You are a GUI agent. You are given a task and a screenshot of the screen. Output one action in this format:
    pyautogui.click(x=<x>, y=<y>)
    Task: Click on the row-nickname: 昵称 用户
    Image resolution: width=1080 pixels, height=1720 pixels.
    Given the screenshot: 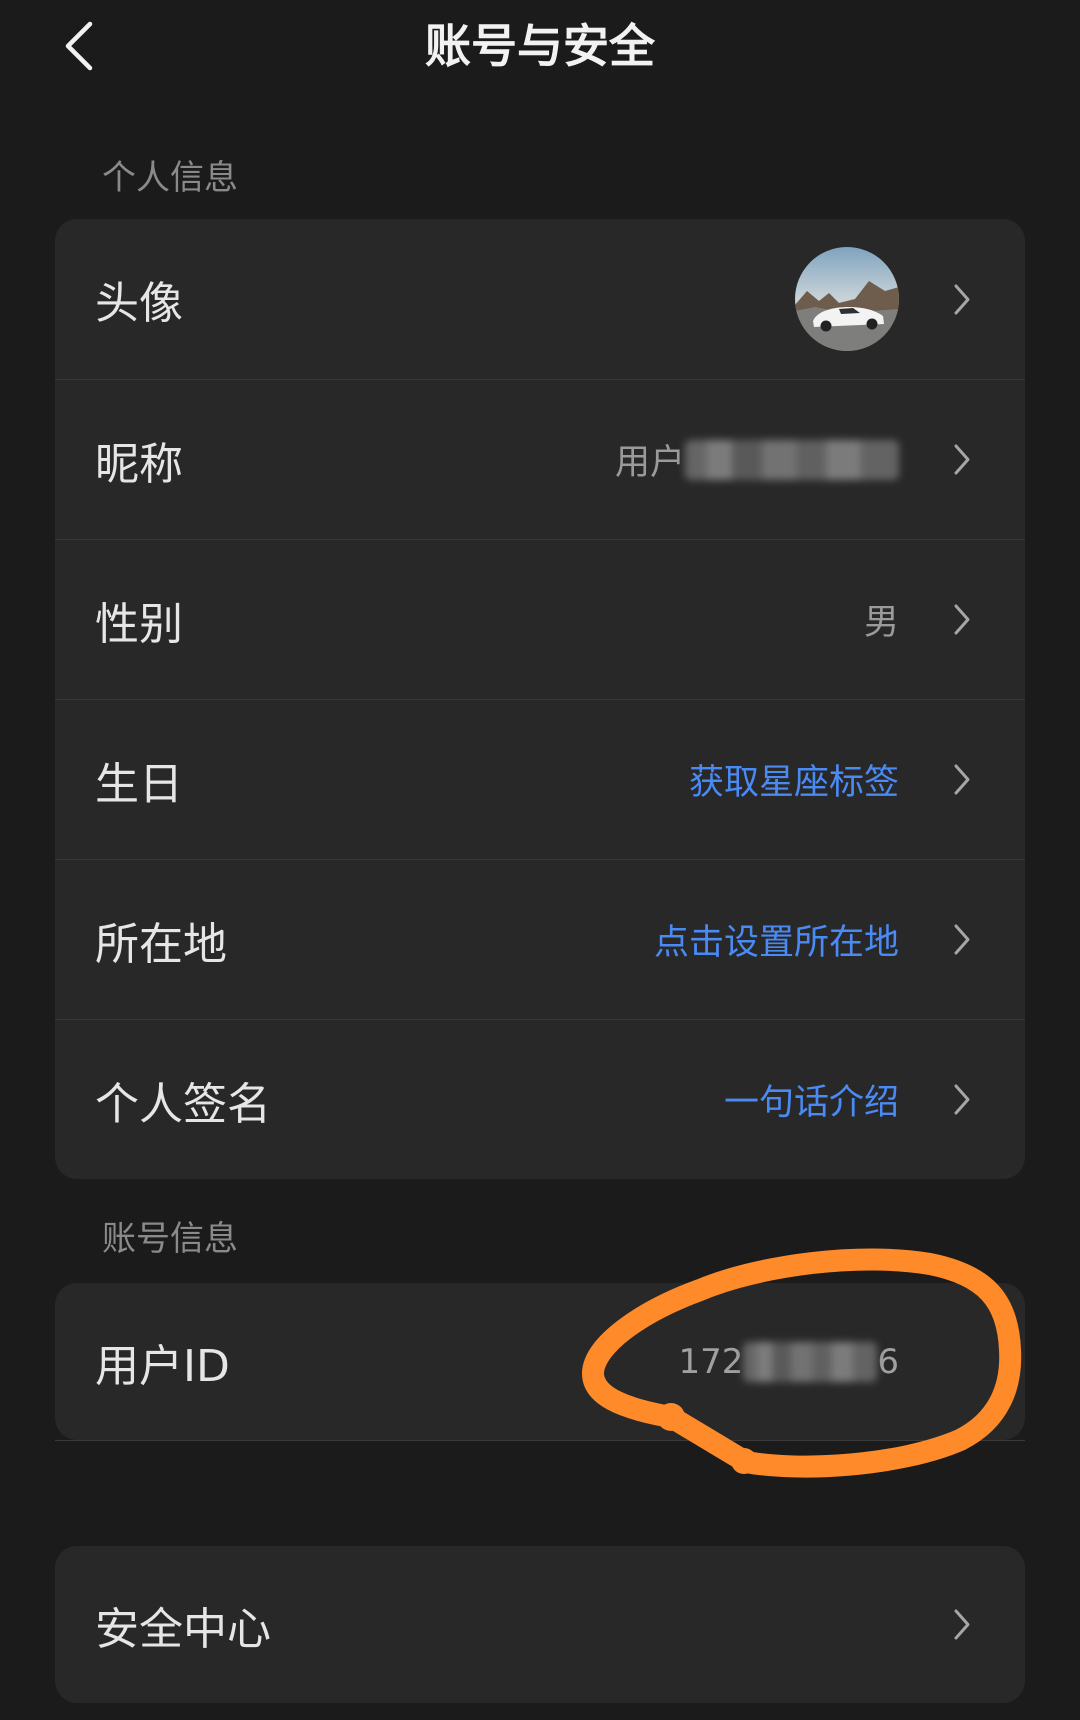 What is the action you would take?
    pyautogui.click(x=540, y=459)
    